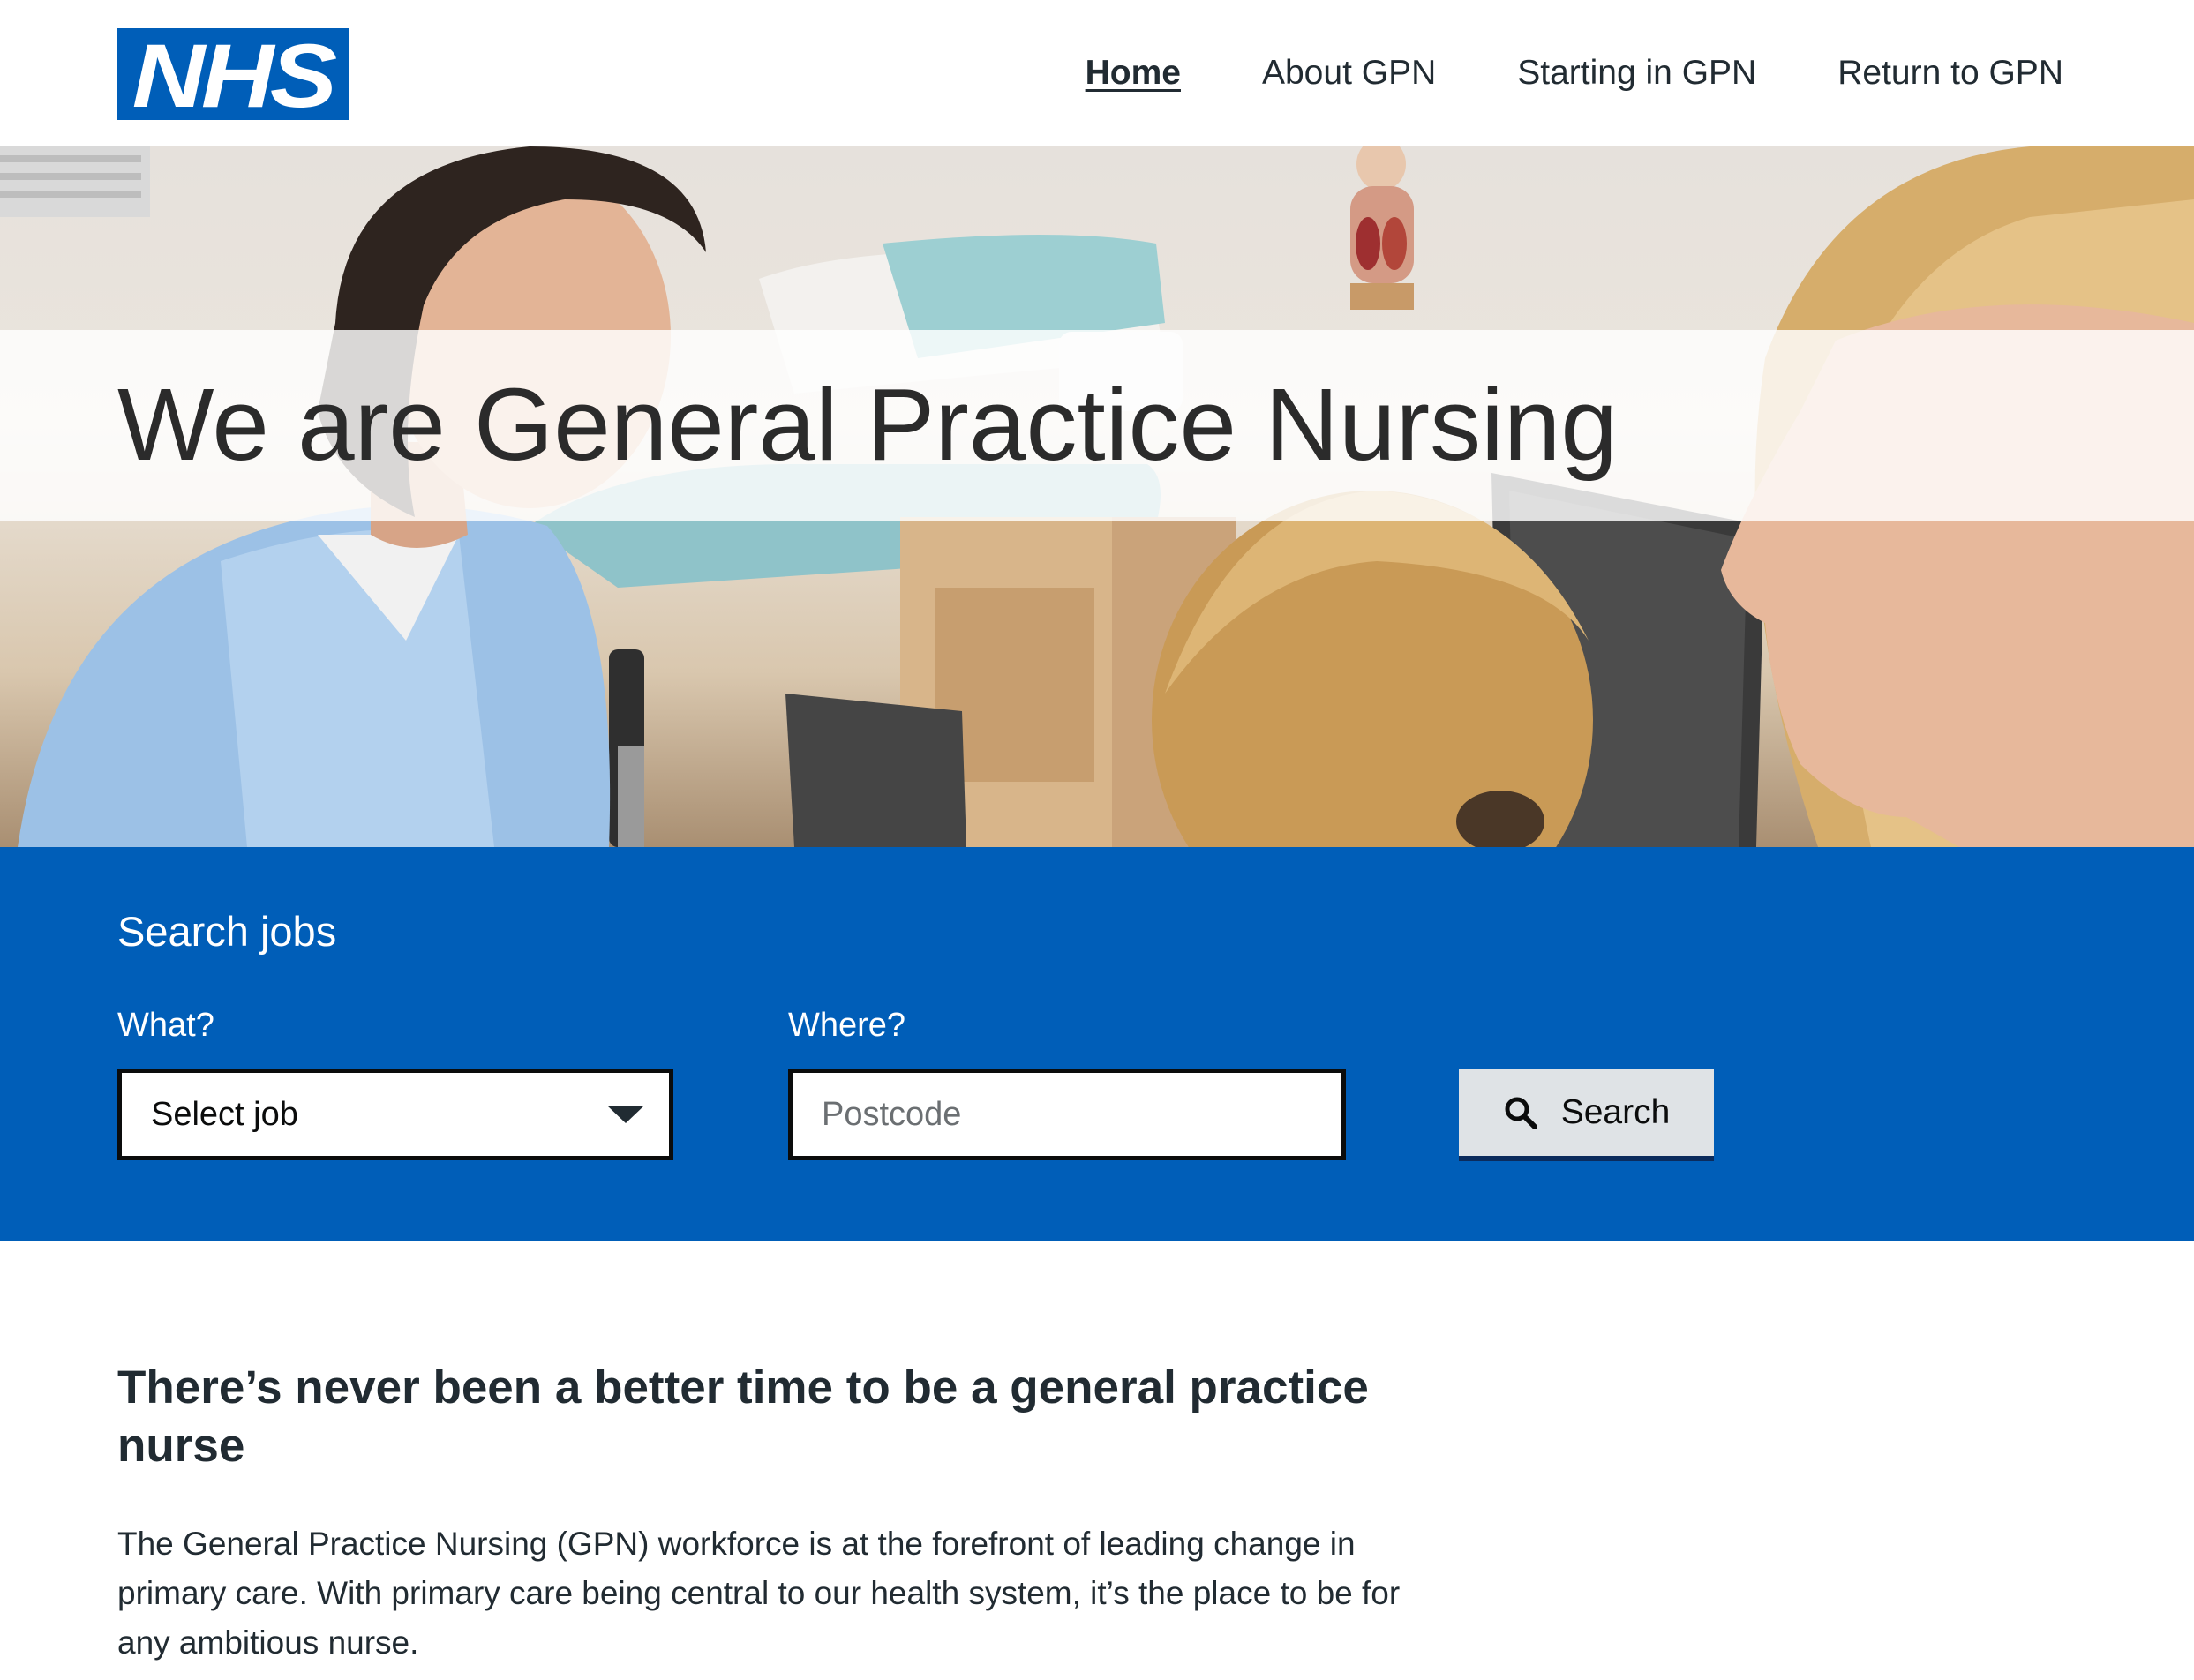  What do you see at coordinates (165, 1025) in the screenshot?
I see `what-label: What?` at bounding box center [165, 1025].